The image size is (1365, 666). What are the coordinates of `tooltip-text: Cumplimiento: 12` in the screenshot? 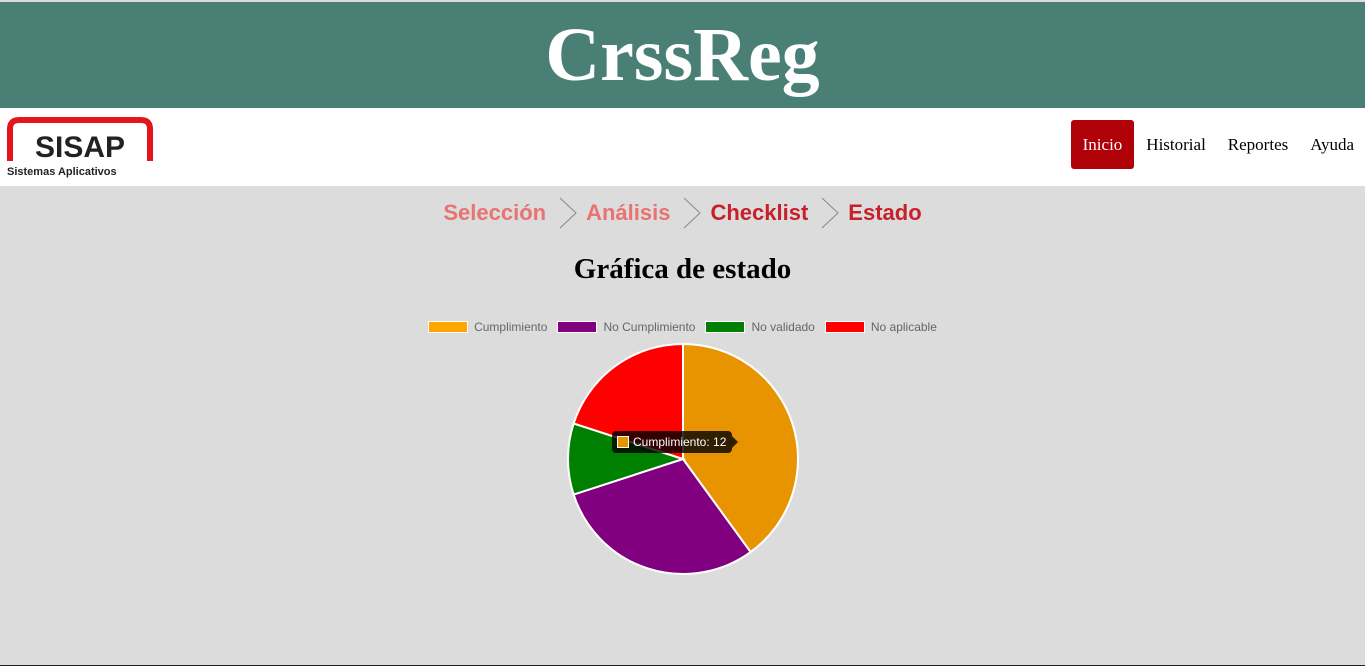 It's located at (680, 442).